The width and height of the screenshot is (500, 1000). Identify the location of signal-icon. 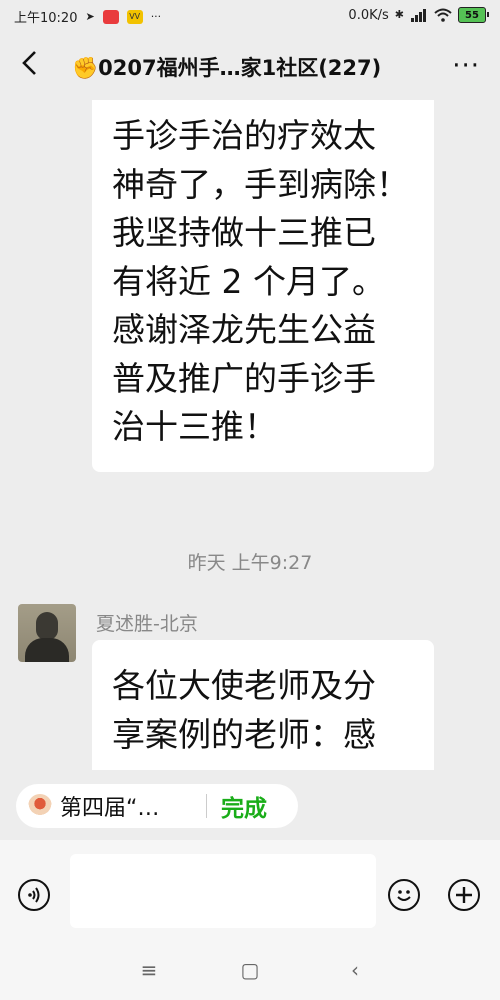
(418, 15).